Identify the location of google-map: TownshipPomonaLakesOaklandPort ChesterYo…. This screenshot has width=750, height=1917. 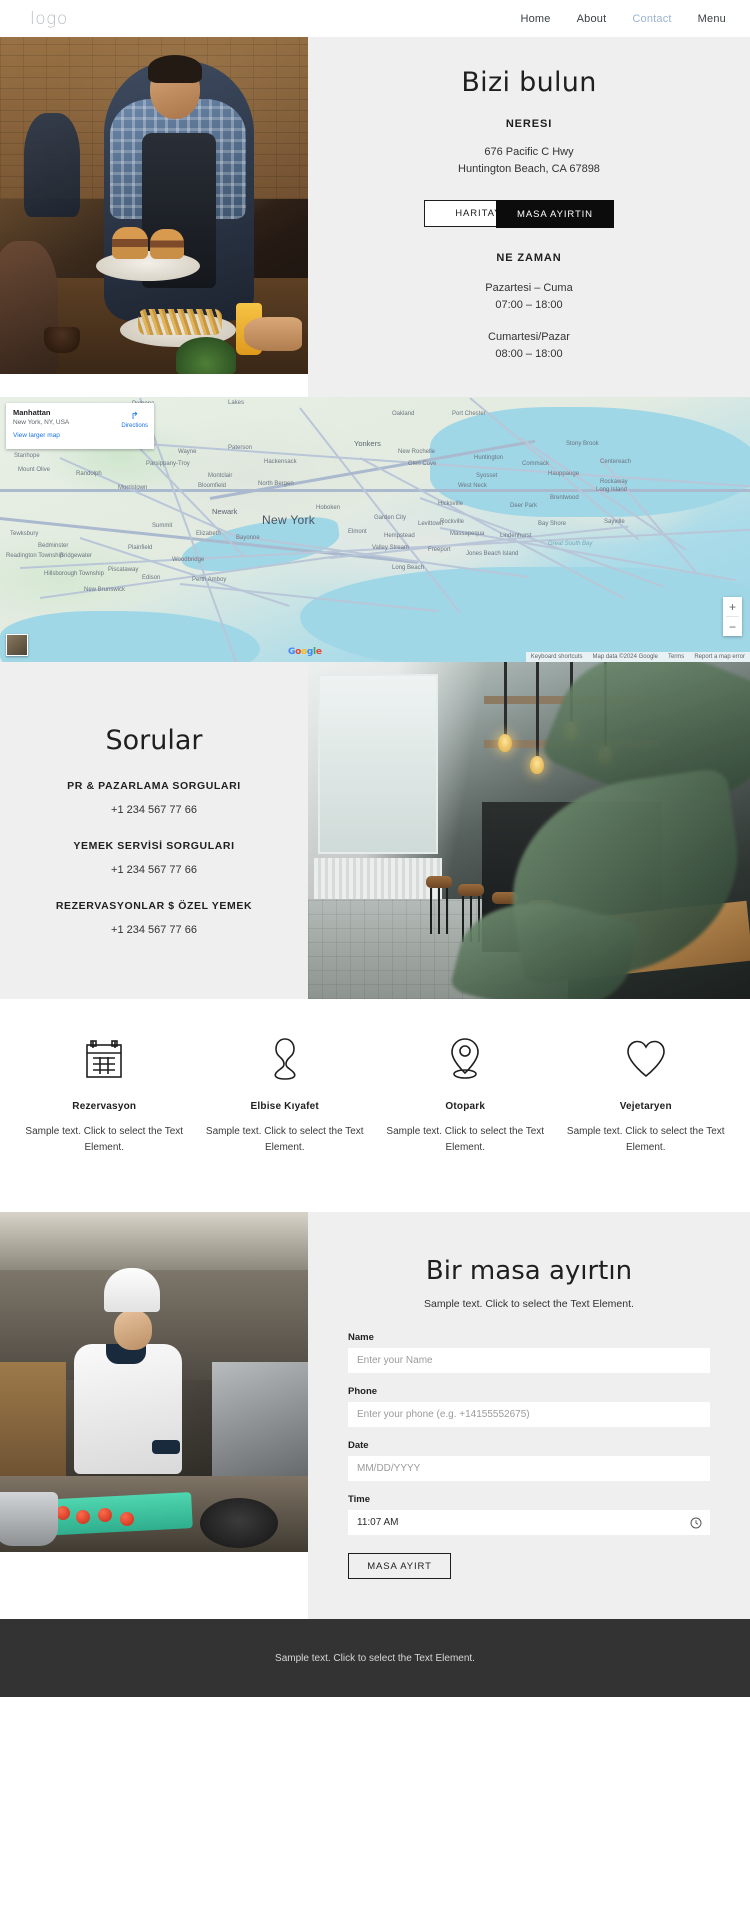
(375, 529).